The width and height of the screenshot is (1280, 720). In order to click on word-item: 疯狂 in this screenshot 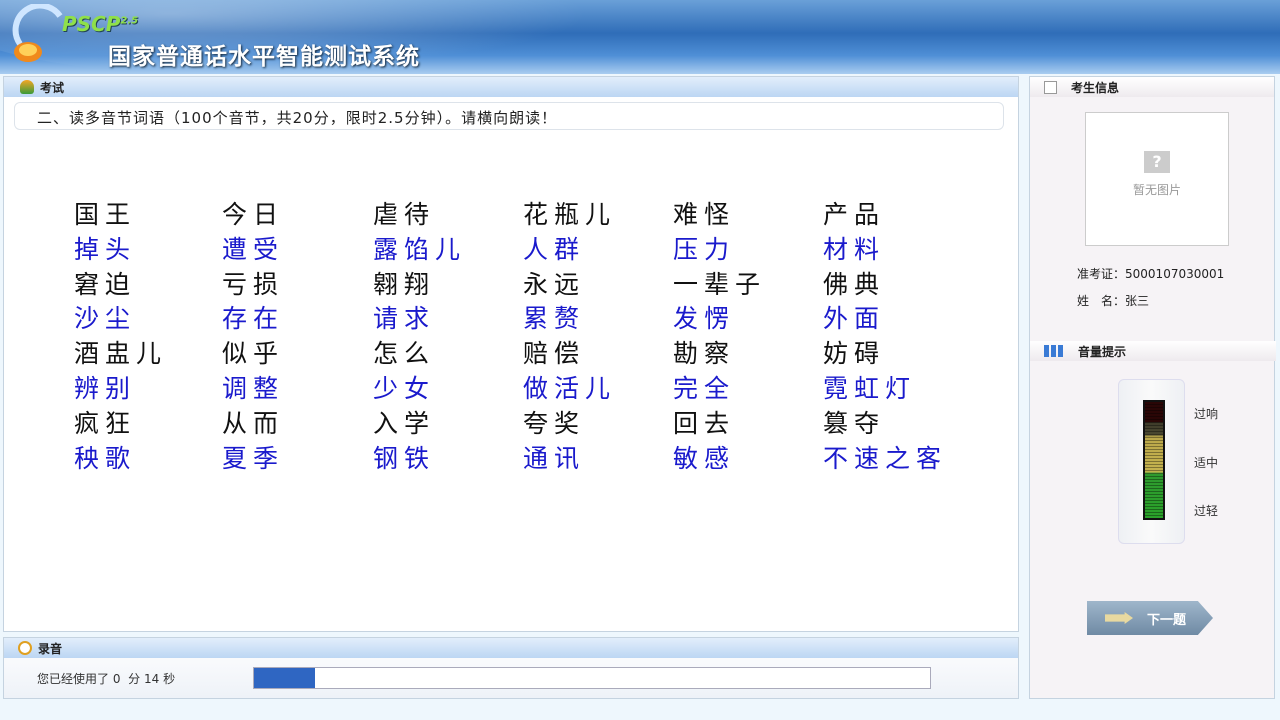, I will do `click(105, 423)`.